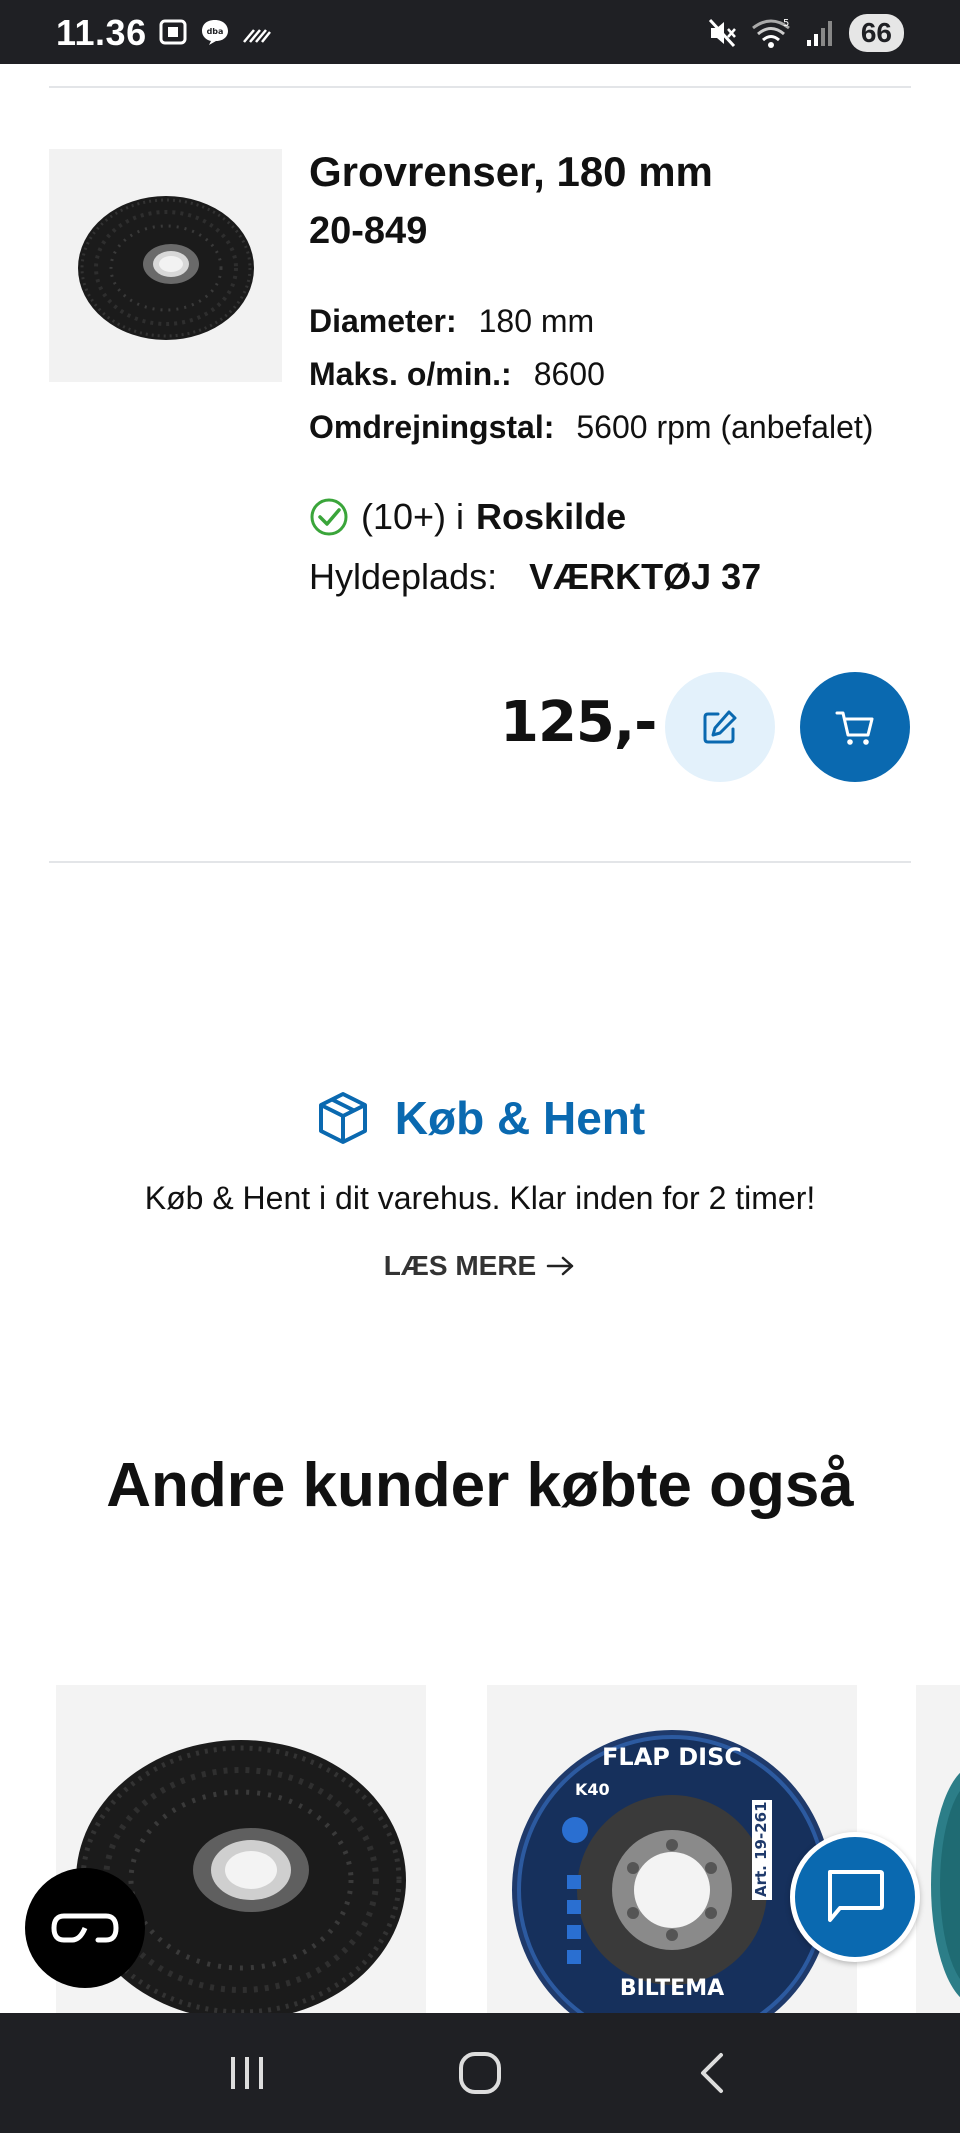 The image size is (960, 2133). Describe the element at coordinates (672, 1988) in the screenshot. I see `brand-label: BILTEMA` at that location.